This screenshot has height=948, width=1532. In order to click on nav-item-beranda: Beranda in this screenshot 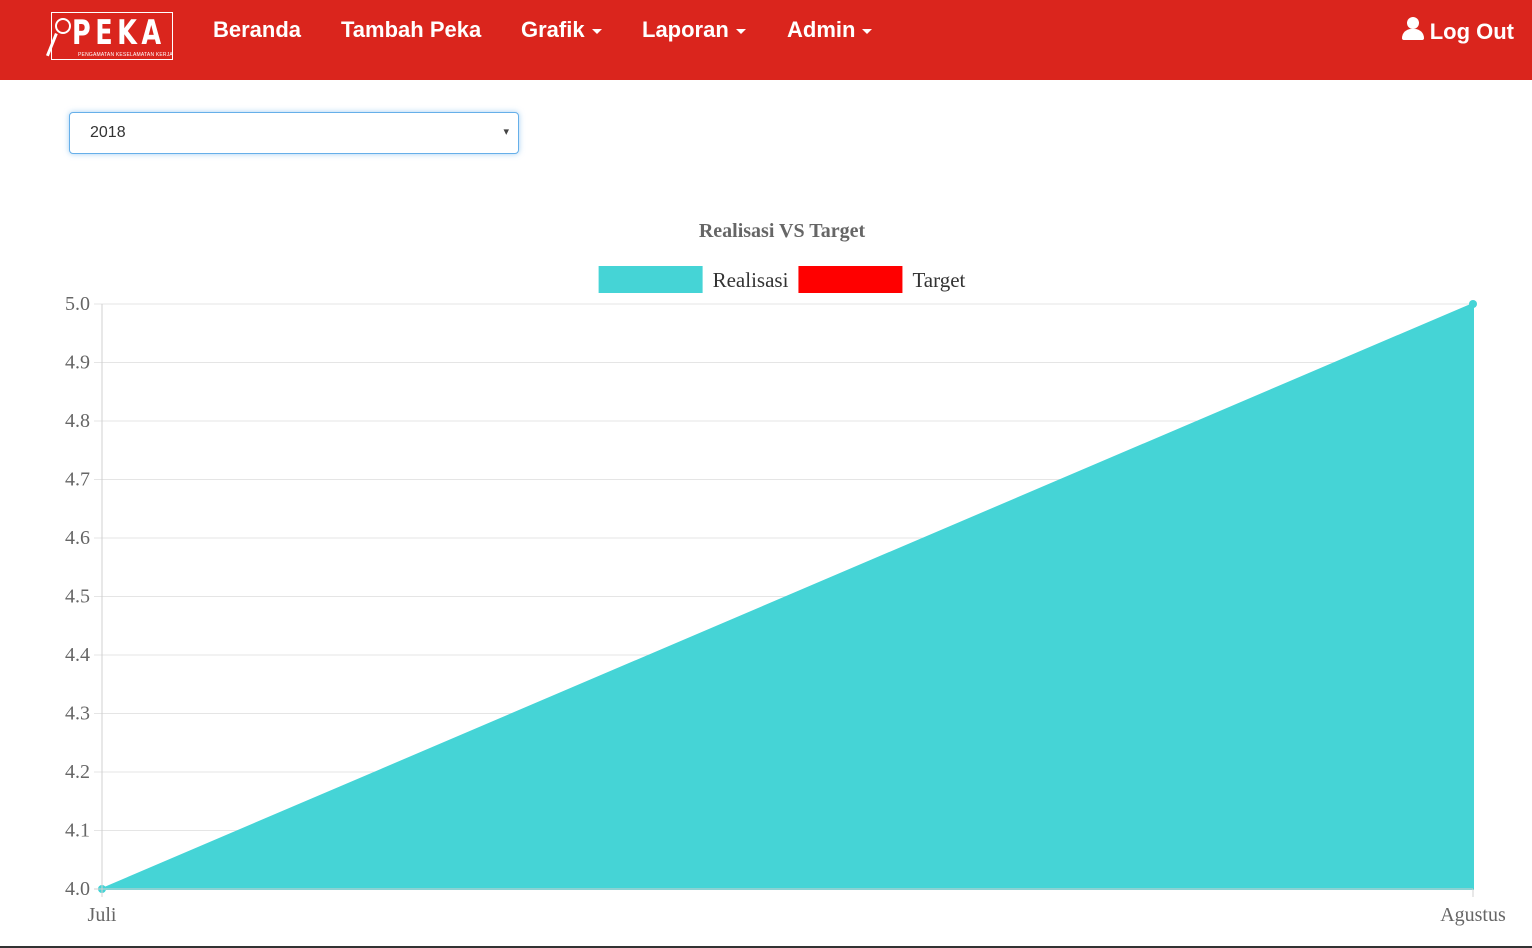, I will do `click(257, 30)`.